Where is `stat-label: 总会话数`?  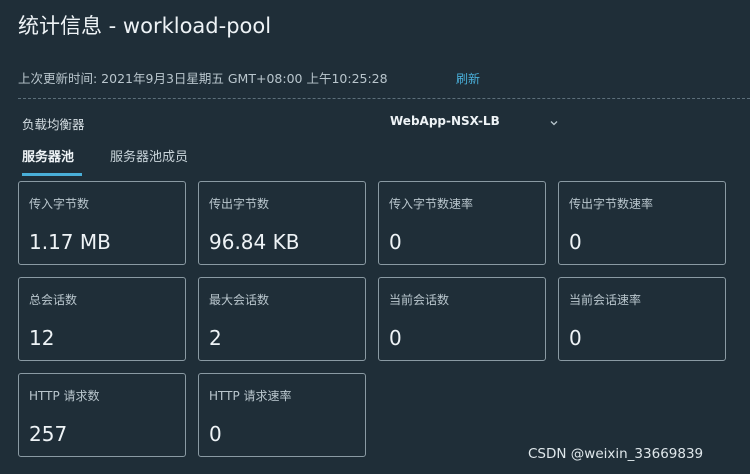 stat-label: 总会话数 is located at coordinates (53, 300).